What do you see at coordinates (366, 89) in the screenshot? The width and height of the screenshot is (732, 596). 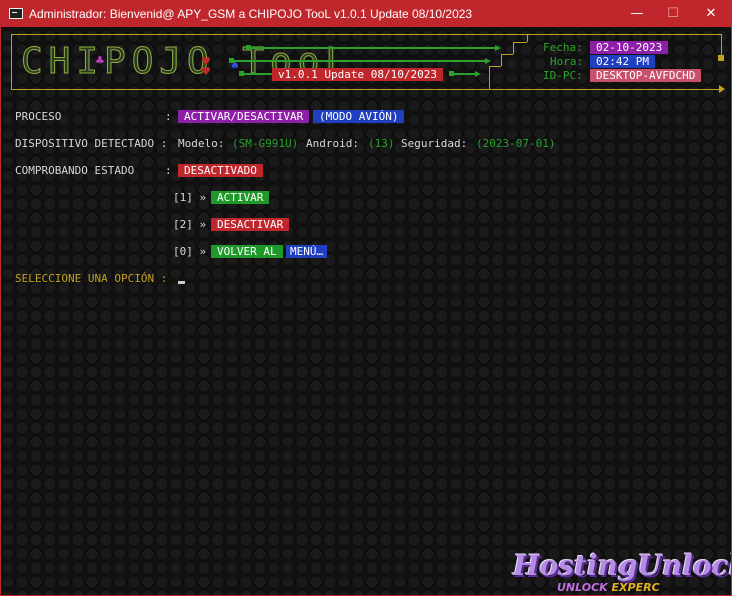 I see `banner-frame-bottom` at bounding box center [366, 89].